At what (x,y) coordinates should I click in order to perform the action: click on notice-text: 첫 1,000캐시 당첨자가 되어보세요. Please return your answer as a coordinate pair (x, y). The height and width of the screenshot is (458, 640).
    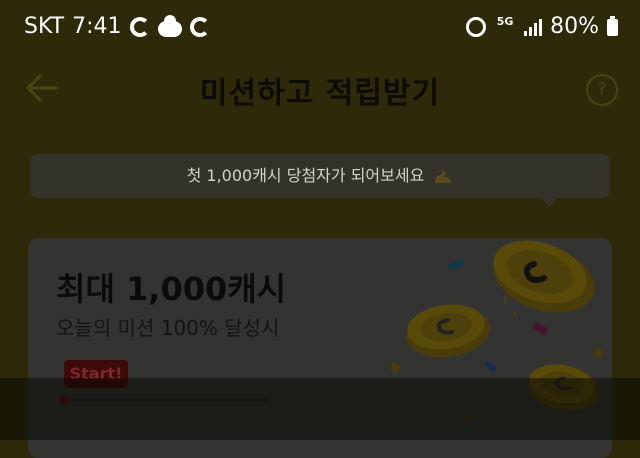
    Looking at the image, I should click on (305, 175).